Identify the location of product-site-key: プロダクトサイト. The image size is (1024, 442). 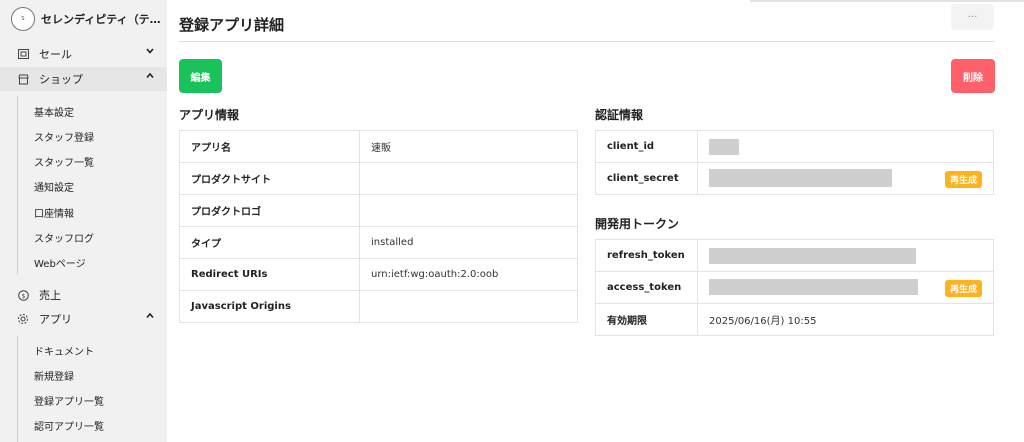
(269, 178).